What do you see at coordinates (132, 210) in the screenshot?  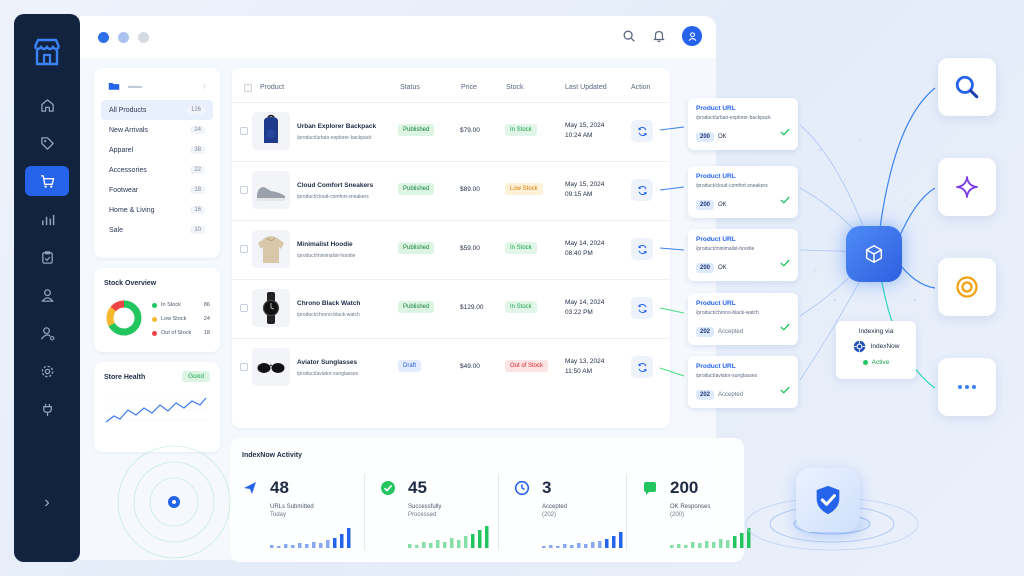 I see `category-label: Home & Living` at bounding box center [132, 210].